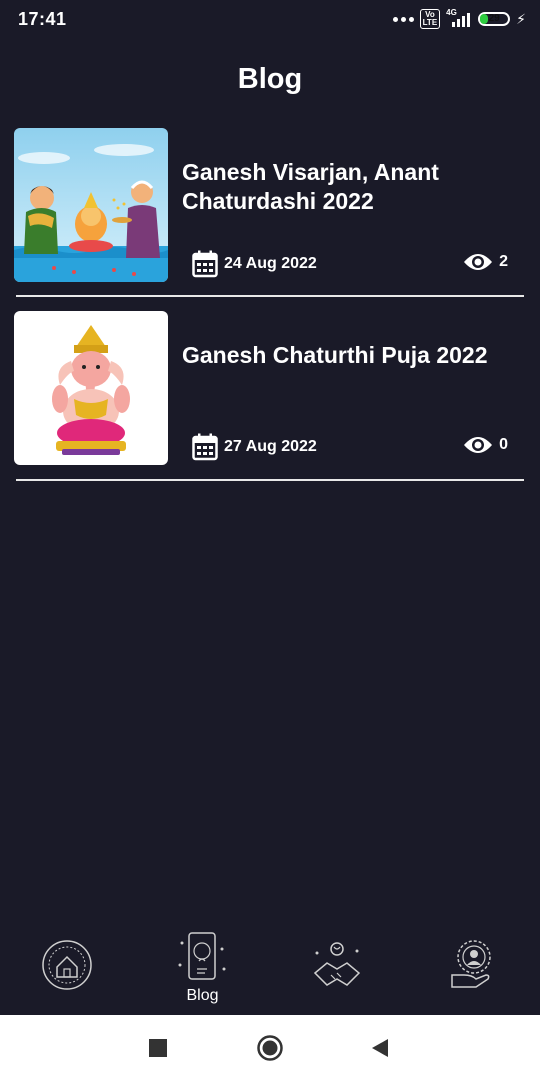 The height and width of the screenshot is (1080, 540). I want to click on post-date-text: 24 Aug 2022, so click(270, 263).